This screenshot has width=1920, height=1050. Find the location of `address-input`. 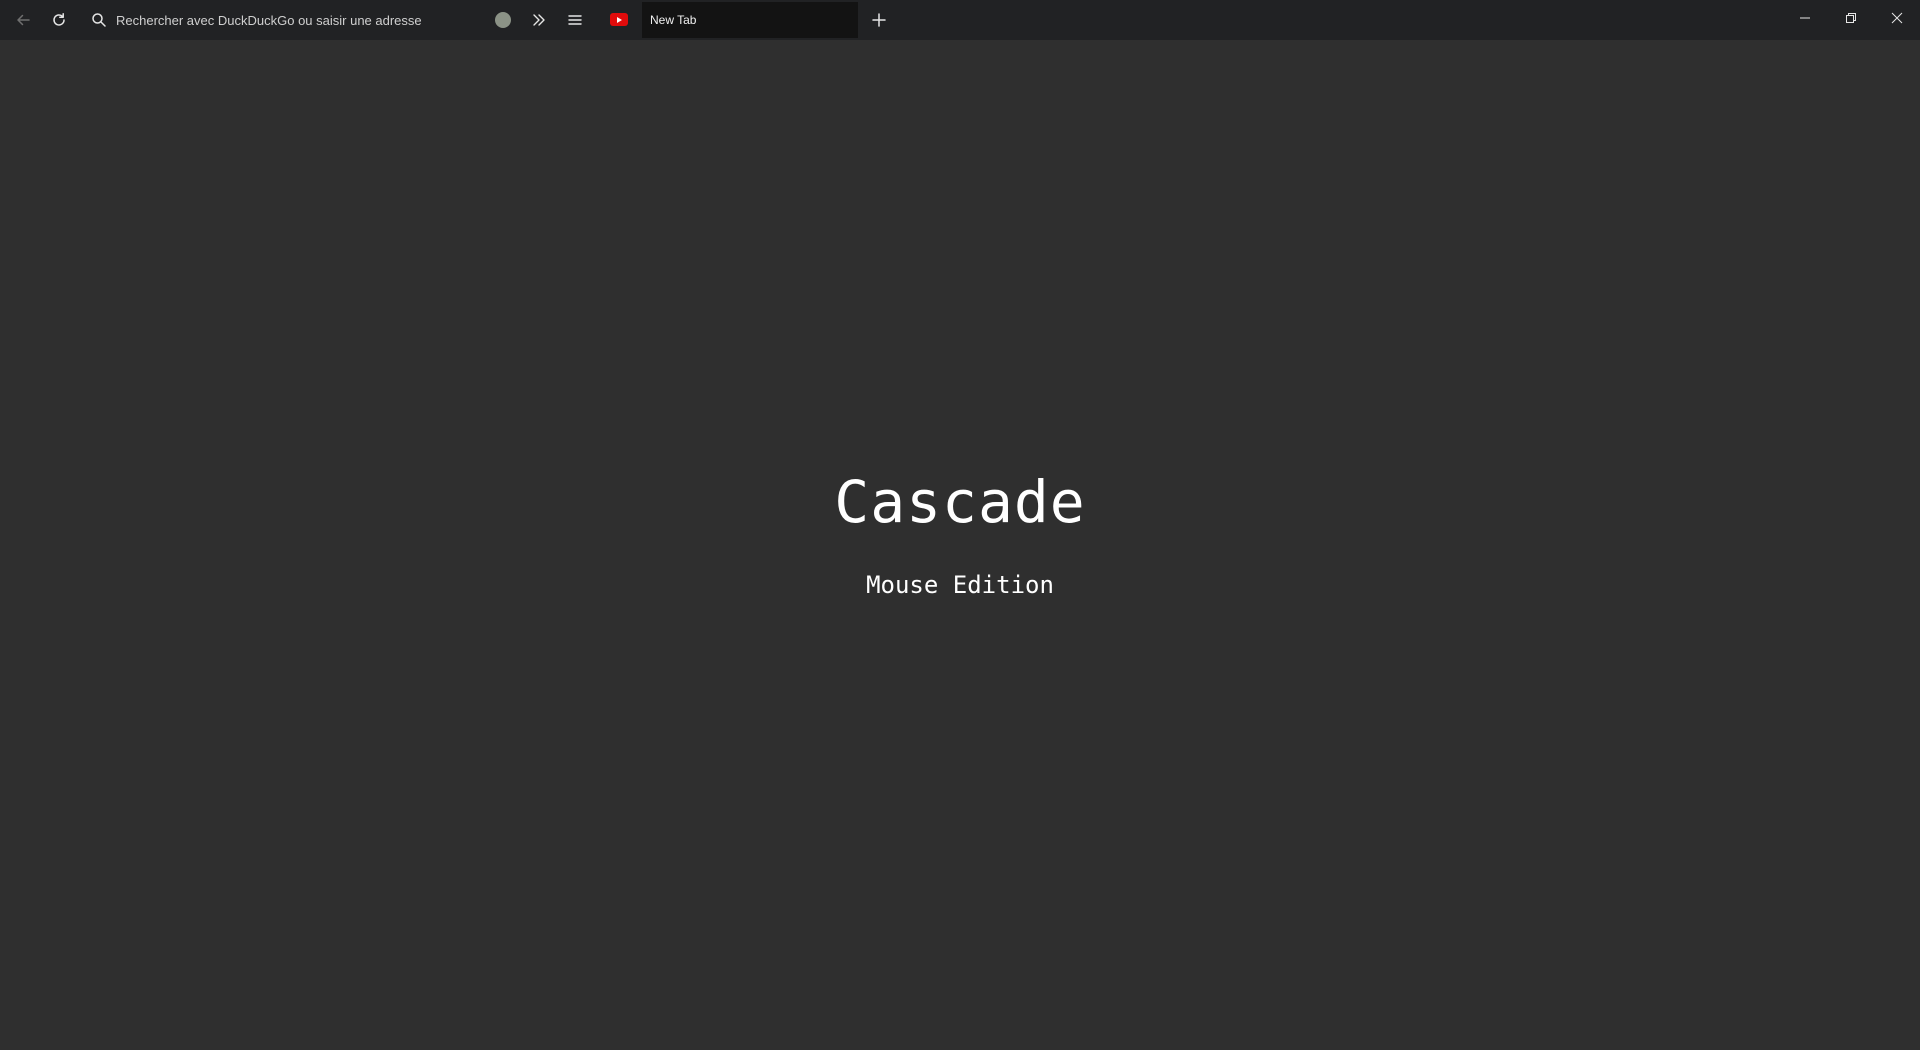

address-input is located at coordinates (294, 20).